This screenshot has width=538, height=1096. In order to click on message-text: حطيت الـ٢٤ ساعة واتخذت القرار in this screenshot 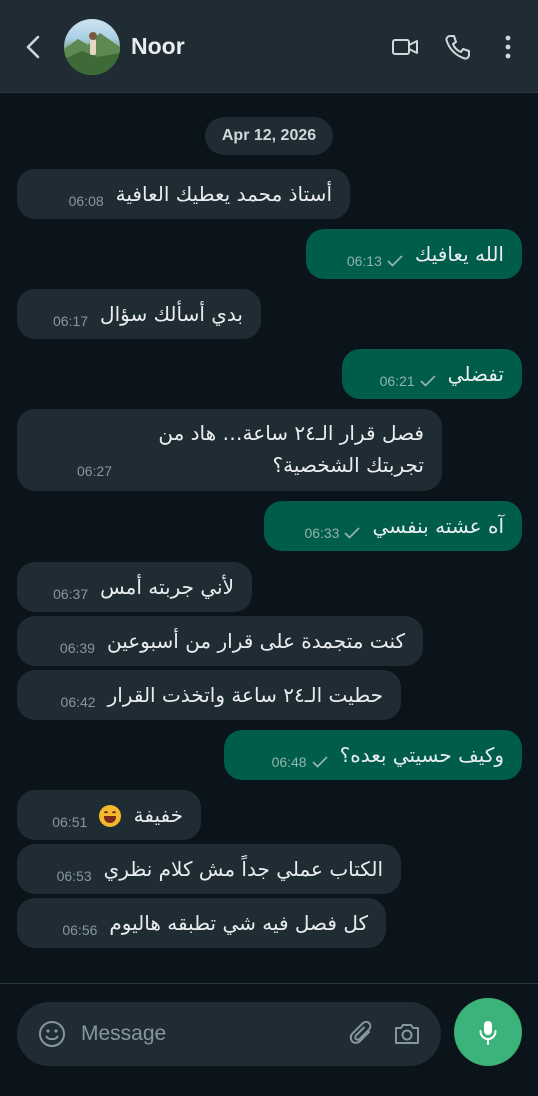, I will do `click(245, 695)`.